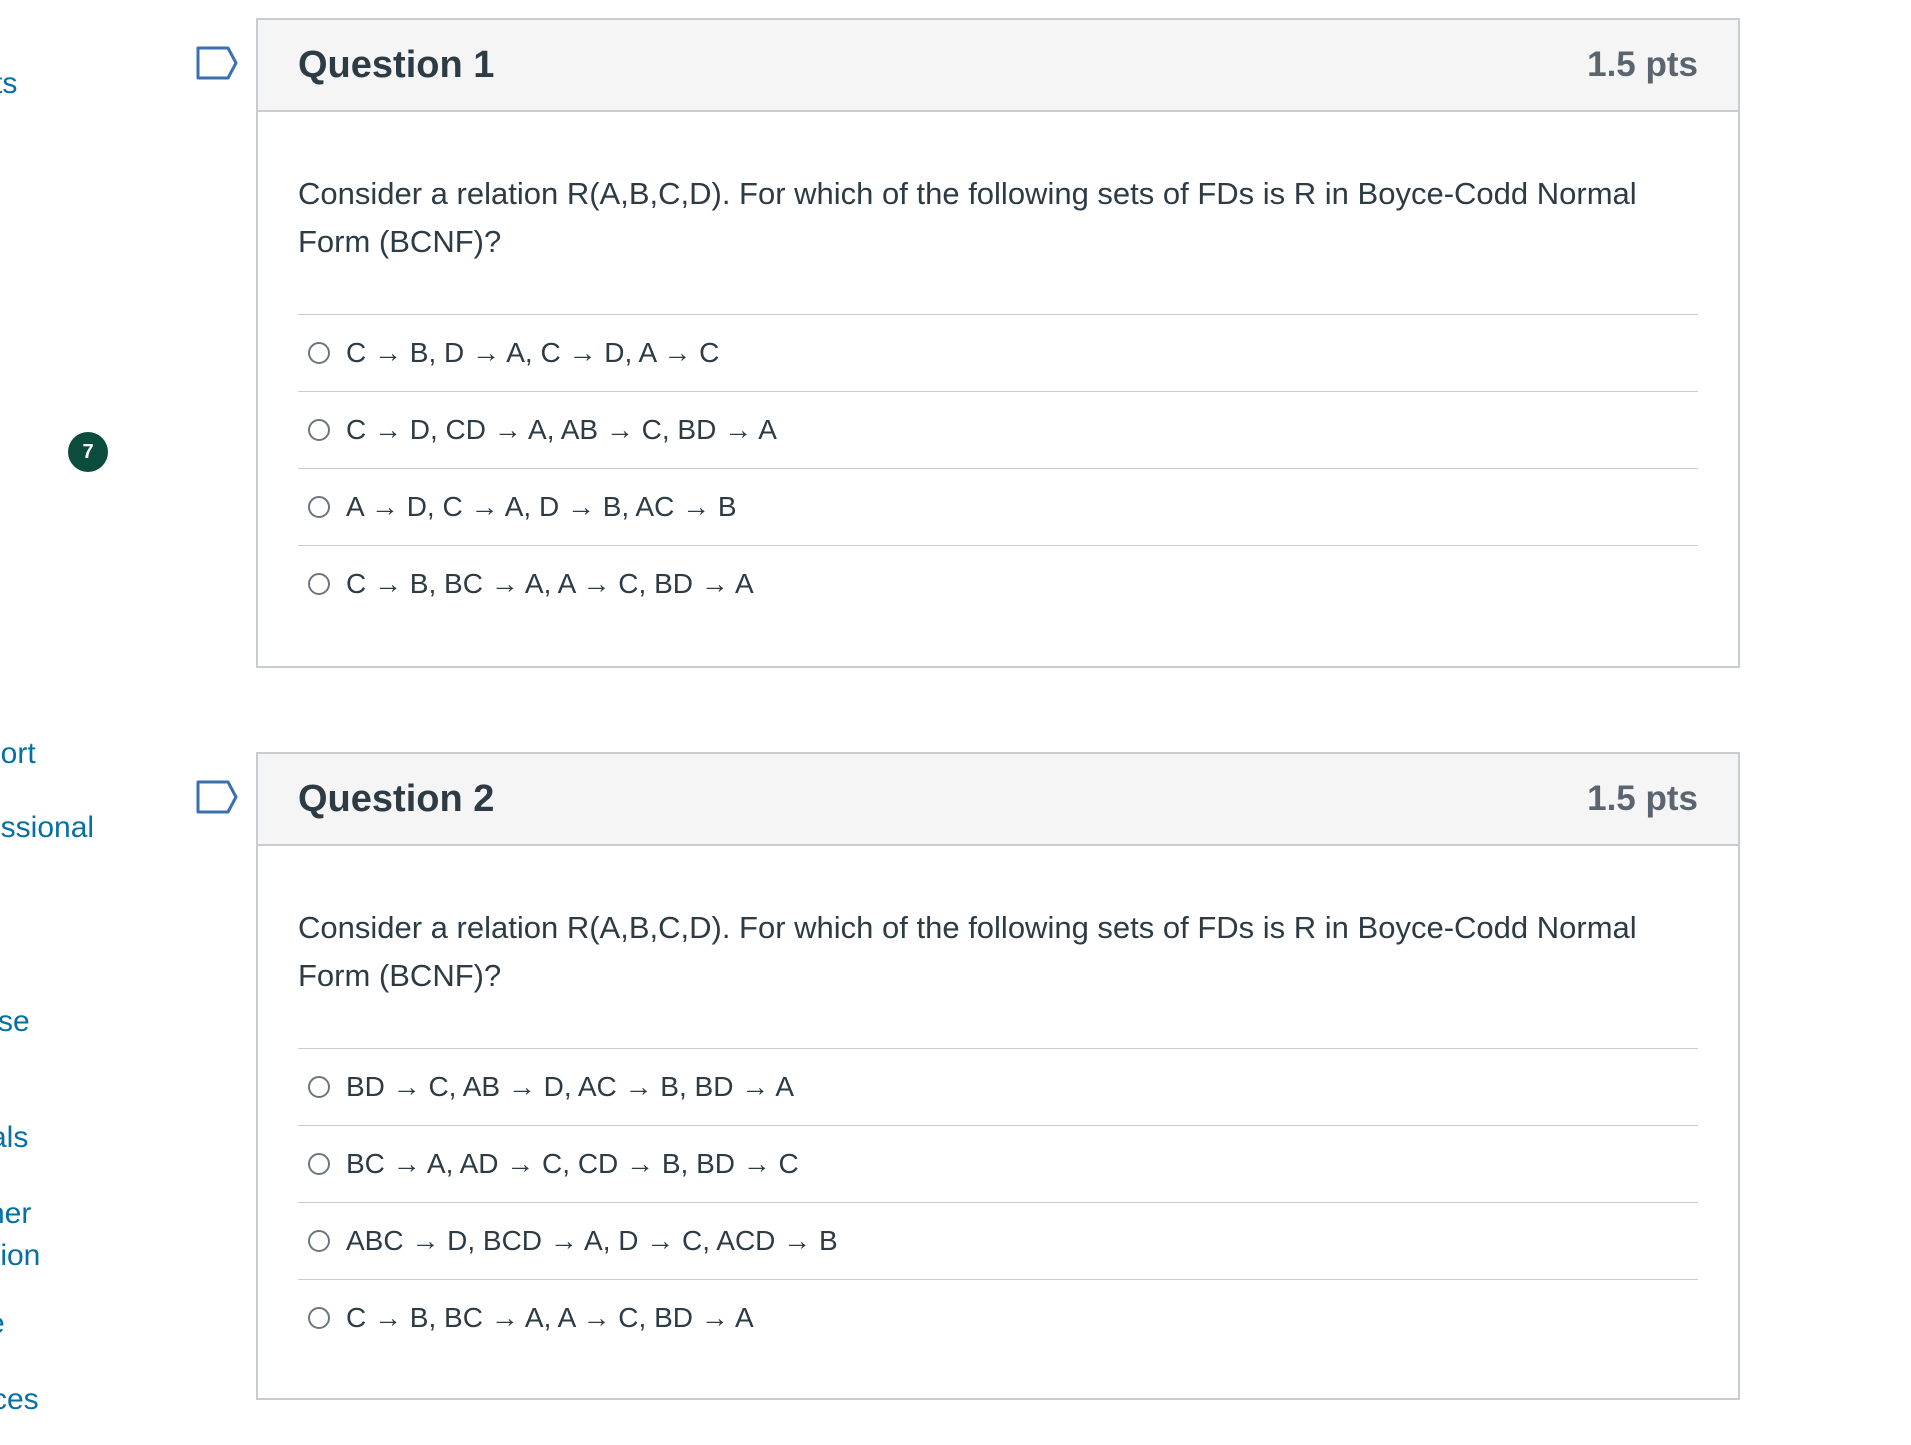 This screenshot has height=1445, width=1911. I want to click on nav-item-6-line2: tion, so click(20, 1256).